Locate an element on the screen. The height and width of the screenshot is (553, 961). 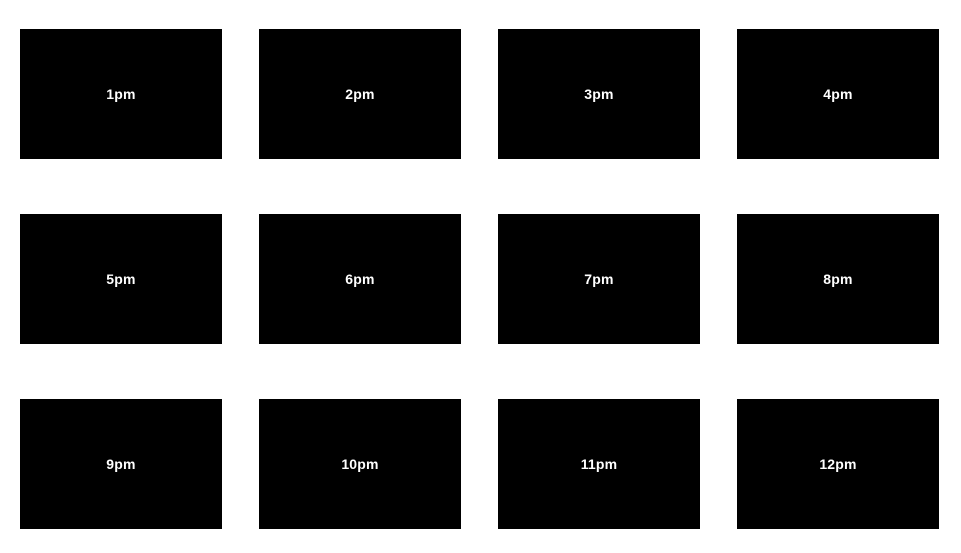
time-slot-label: 2pm is located at coordinates (360, 94).